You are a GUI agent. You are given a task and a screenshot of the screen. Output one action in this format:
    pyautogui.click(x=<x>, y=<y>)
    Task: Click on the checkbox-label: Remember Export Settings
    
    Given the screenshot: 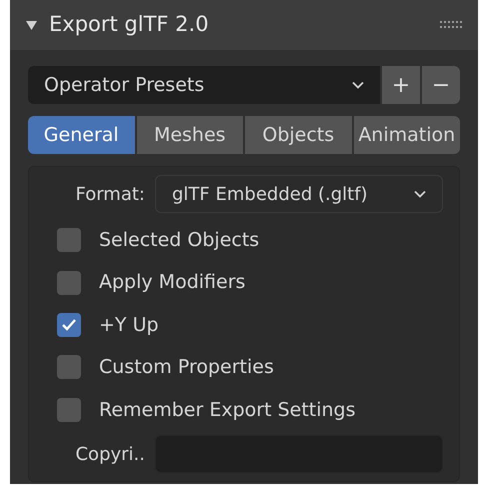 What is the action you would take?
    pyautogui.click(x=227, y=410)
    